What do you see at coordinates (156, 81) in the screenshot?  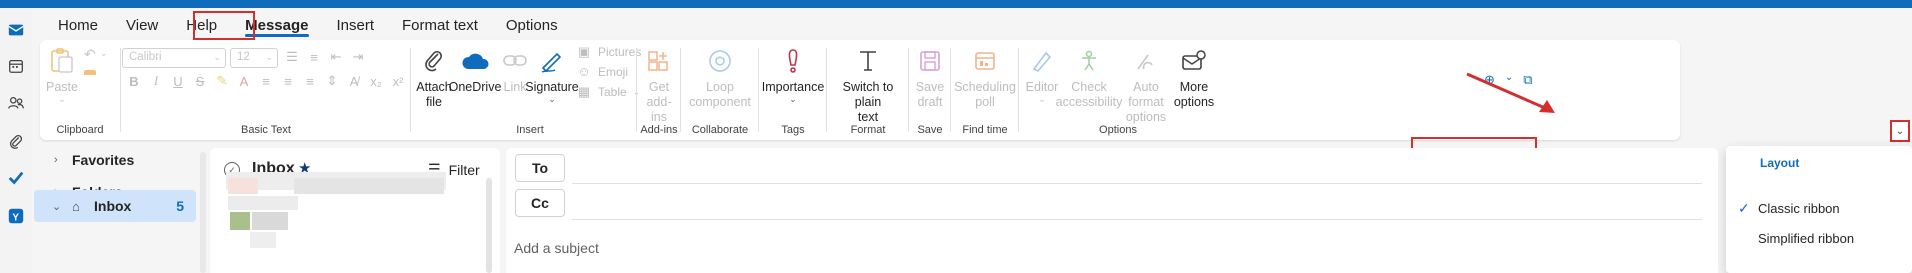 I see `italic-icon: I` at bounding box center [156, 81].